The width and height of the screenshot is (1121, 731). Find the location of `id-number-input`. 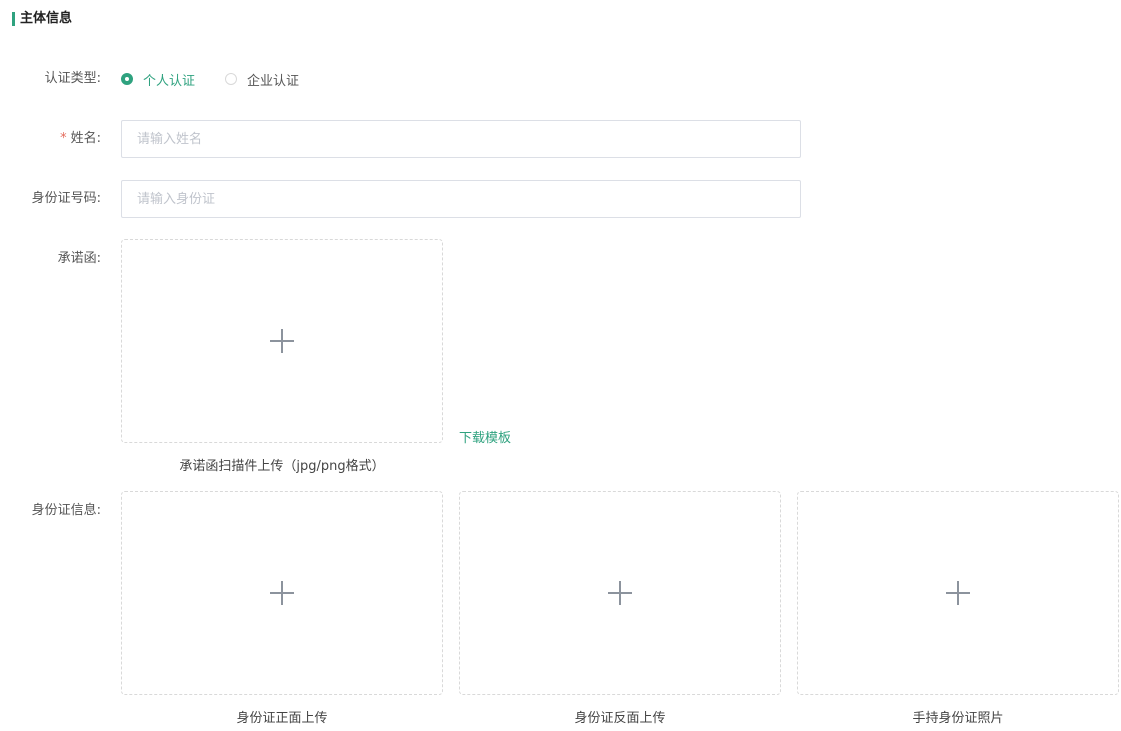

id-number-input is located at coordinates (461, 199).